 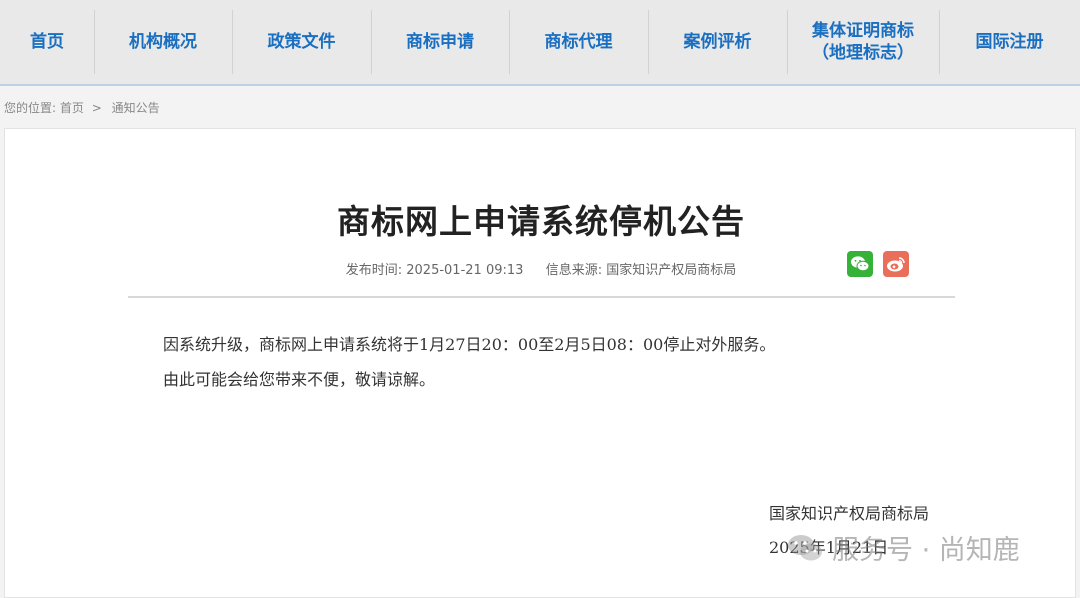 I want to click on nav-item-international-registration: 国际注册, so click(x=1009, y=42).